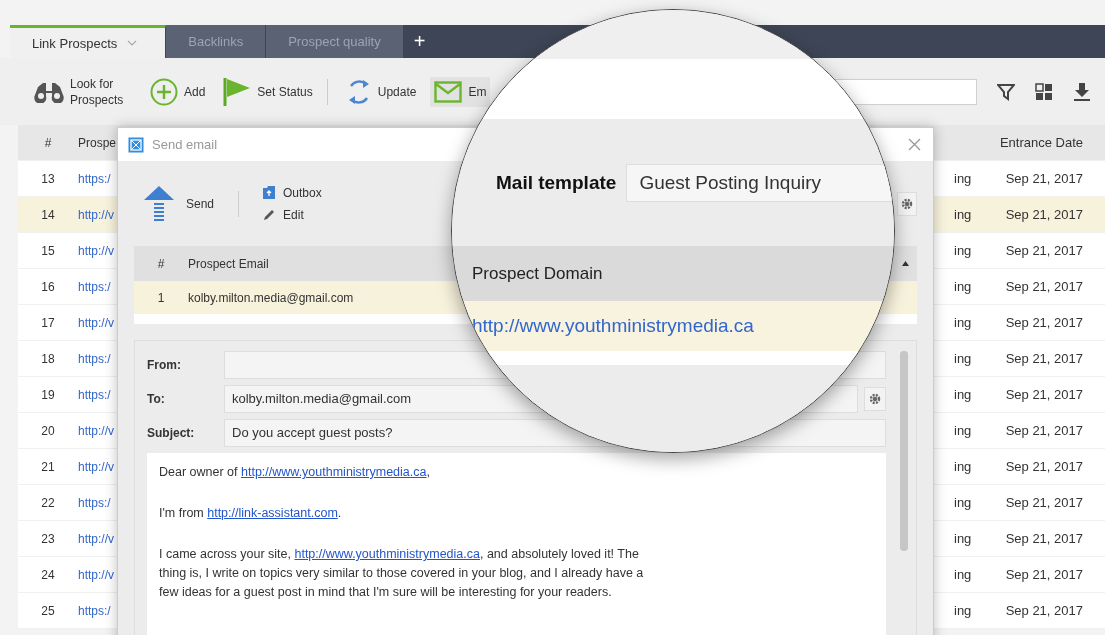 This screenshot has width=1105, height=635. Describe the element at coordinates (164, 365) in the screenshot. I see `field-label: From:` at that location.